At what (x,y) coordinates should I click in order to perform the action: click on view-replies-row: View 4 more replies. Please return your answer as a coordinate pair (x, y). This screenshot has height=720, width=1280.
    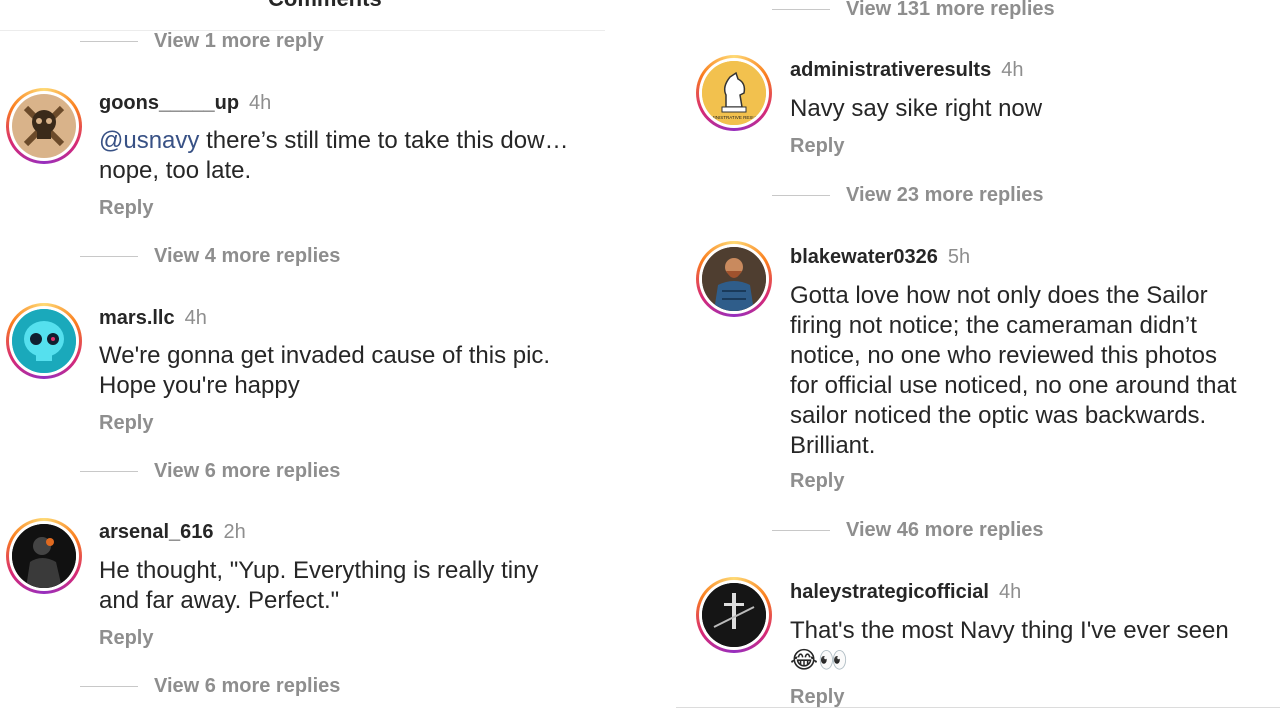
    Looking at the image, I should click on (210, 256).